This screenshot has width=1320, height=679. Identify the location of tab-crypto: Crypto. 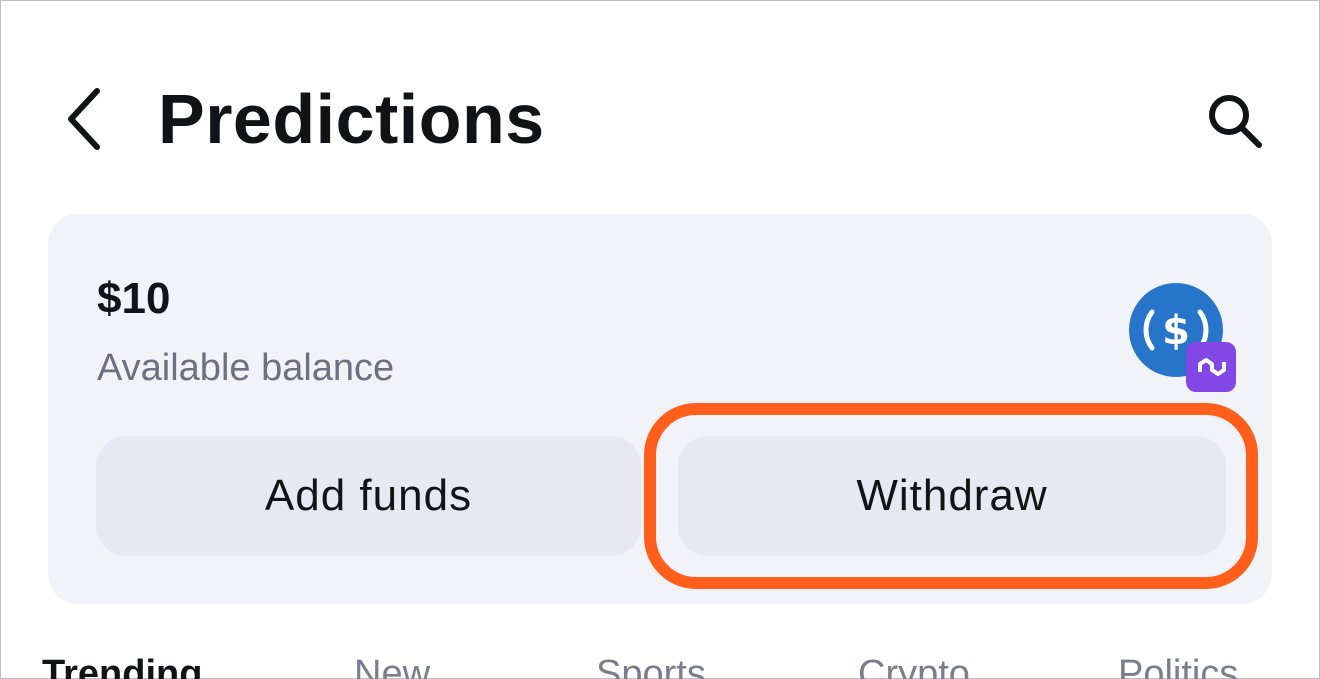
(914, 665).